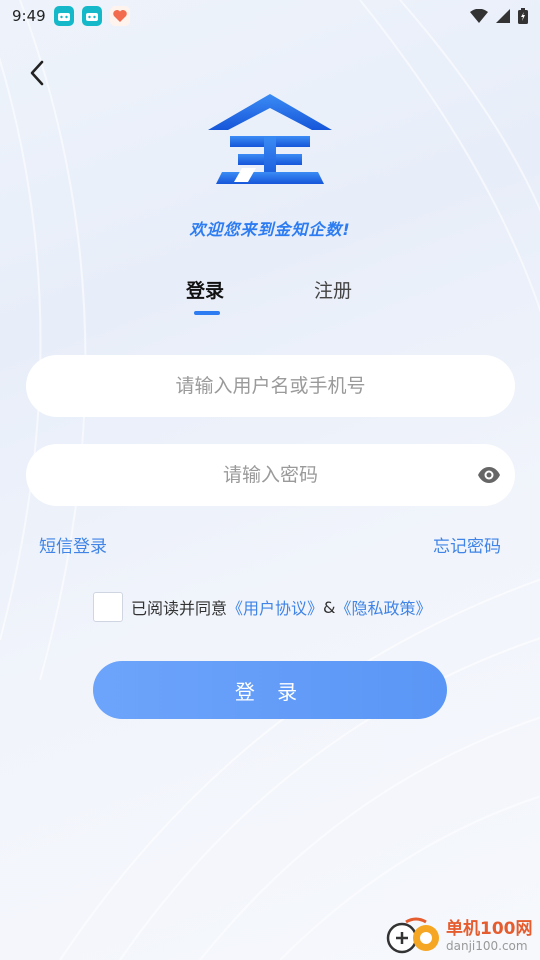 The height and width of the screenshot is (960, 540). Describe the element at coordinates (270, 690) in the screenshot. I see `login-button: 登 录` at that location.